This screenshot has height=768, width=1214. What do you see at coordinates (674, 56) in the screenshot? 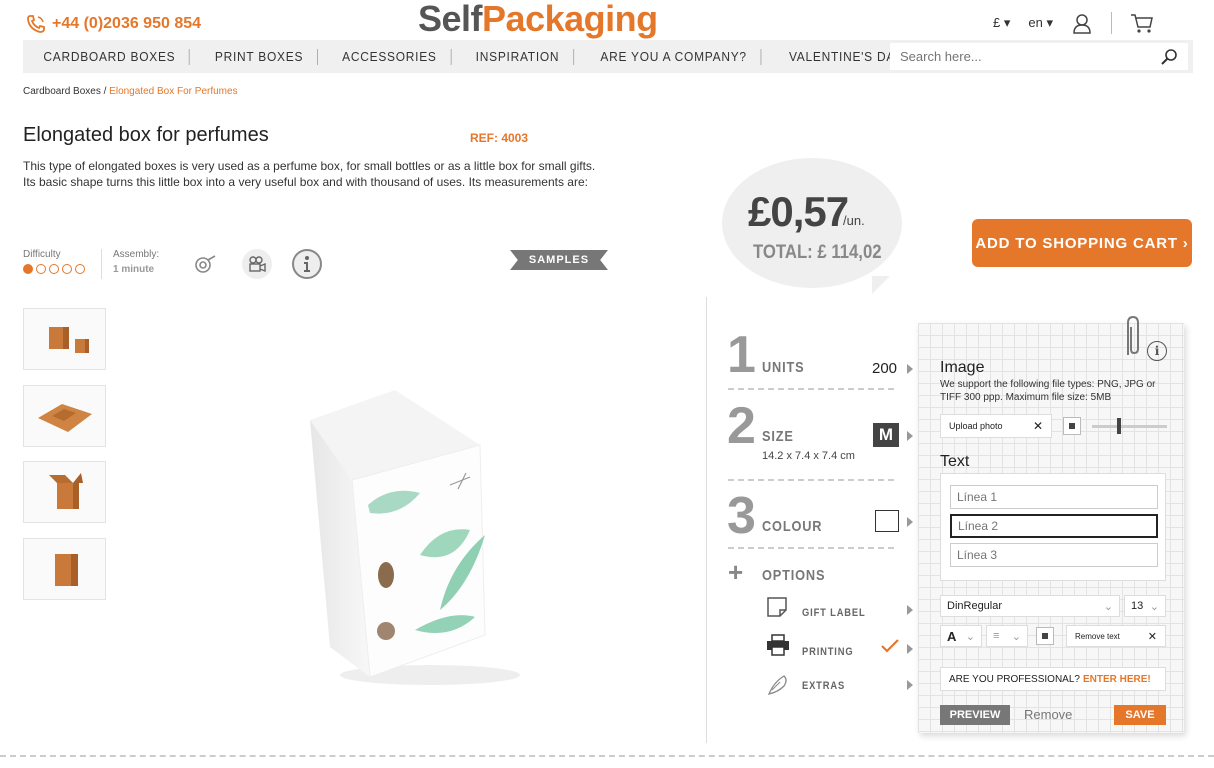
I see `nav-company: ARE YOU A COMPANY?` at bounding box center [674, 56].